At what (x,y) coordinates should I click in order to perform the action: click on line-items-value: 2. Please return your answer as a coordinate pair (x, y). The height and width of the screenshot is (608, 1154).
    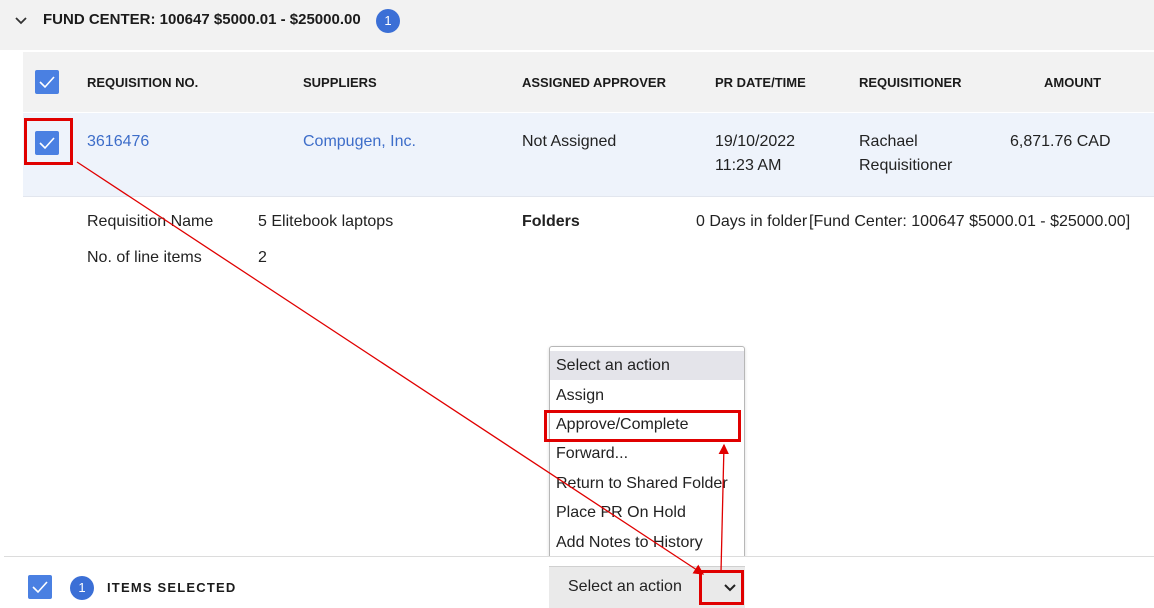
    Looking at the image, I should click on (262, 257).